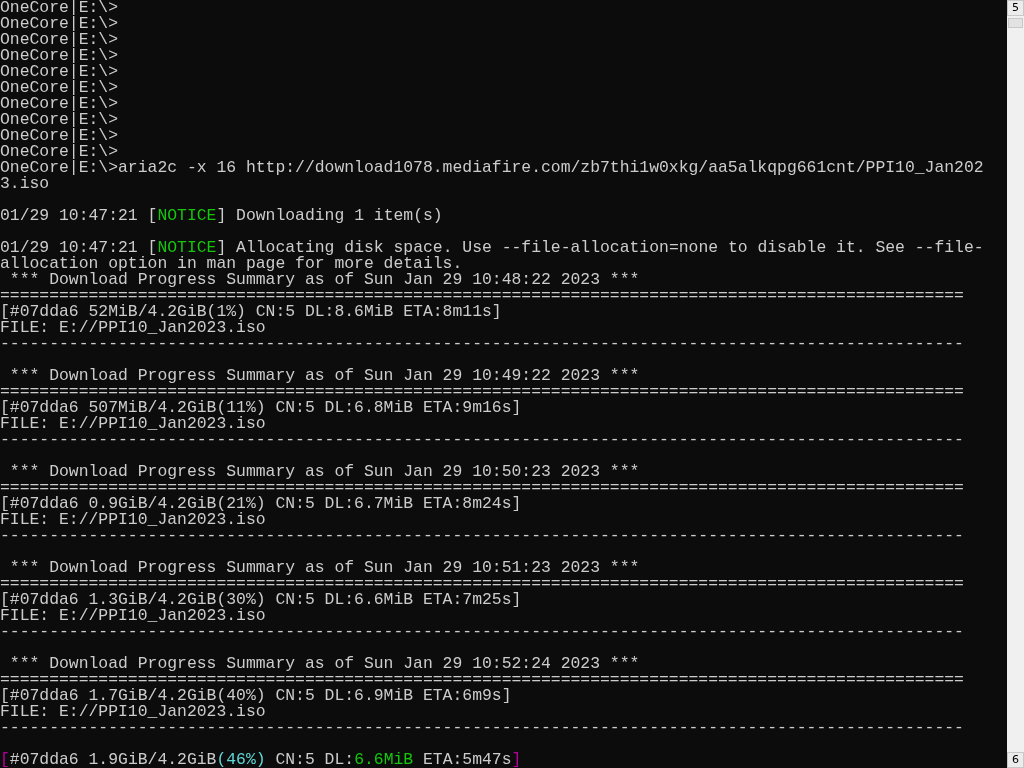 Image resolution: width=1024 pixels, height=768 pixels. What do you see at coordinates (324, 567) in the screenshot?
I see `terminal-line: *** Download Progress Summary as of Sun Jan 29 10:51:23 2023 ***` at bounding box center [324, 567].